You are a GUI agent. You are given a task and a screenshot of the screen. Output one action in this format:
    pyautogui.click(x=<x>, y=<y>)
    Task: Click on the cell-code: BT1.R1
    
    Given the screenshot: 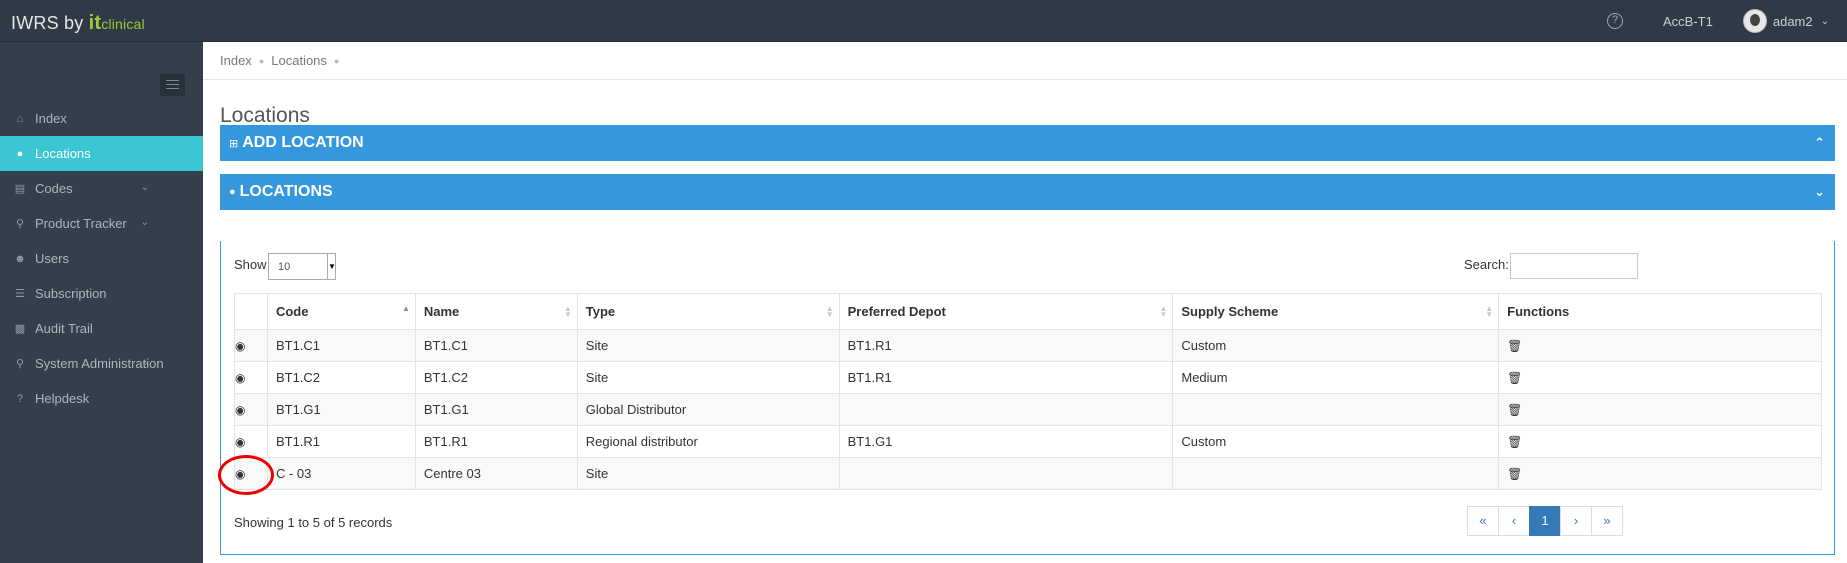 What is the action you would take?
    pyautogui.click(x=341, y=441)
    